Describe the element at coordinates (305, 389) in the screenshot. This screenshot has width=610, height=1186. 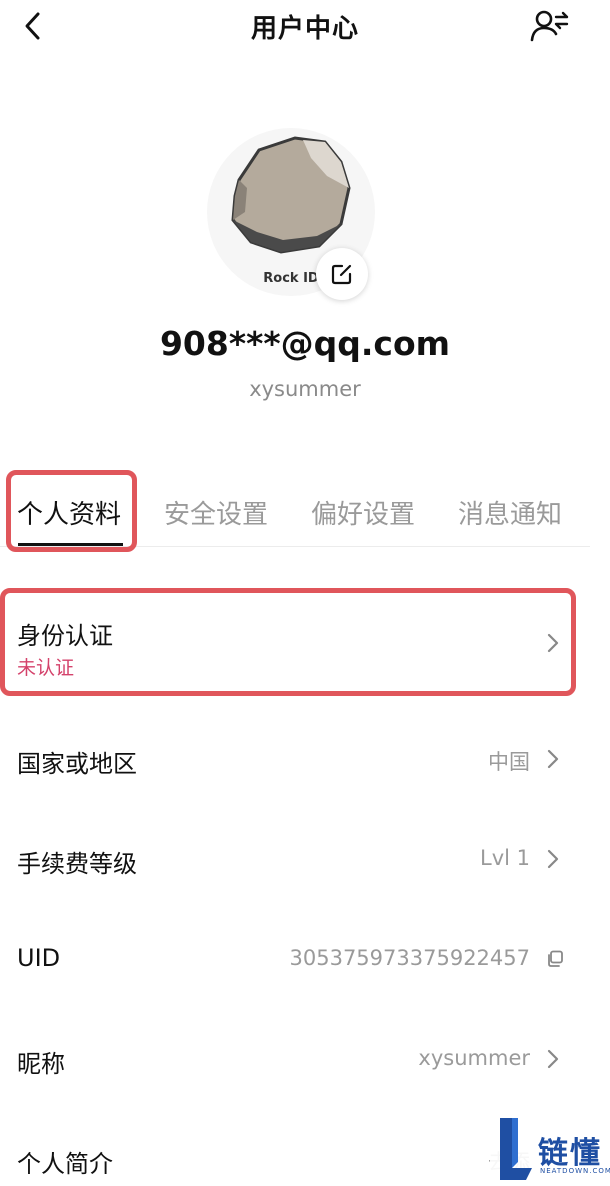
I see `account-username: xysummer` at that location.